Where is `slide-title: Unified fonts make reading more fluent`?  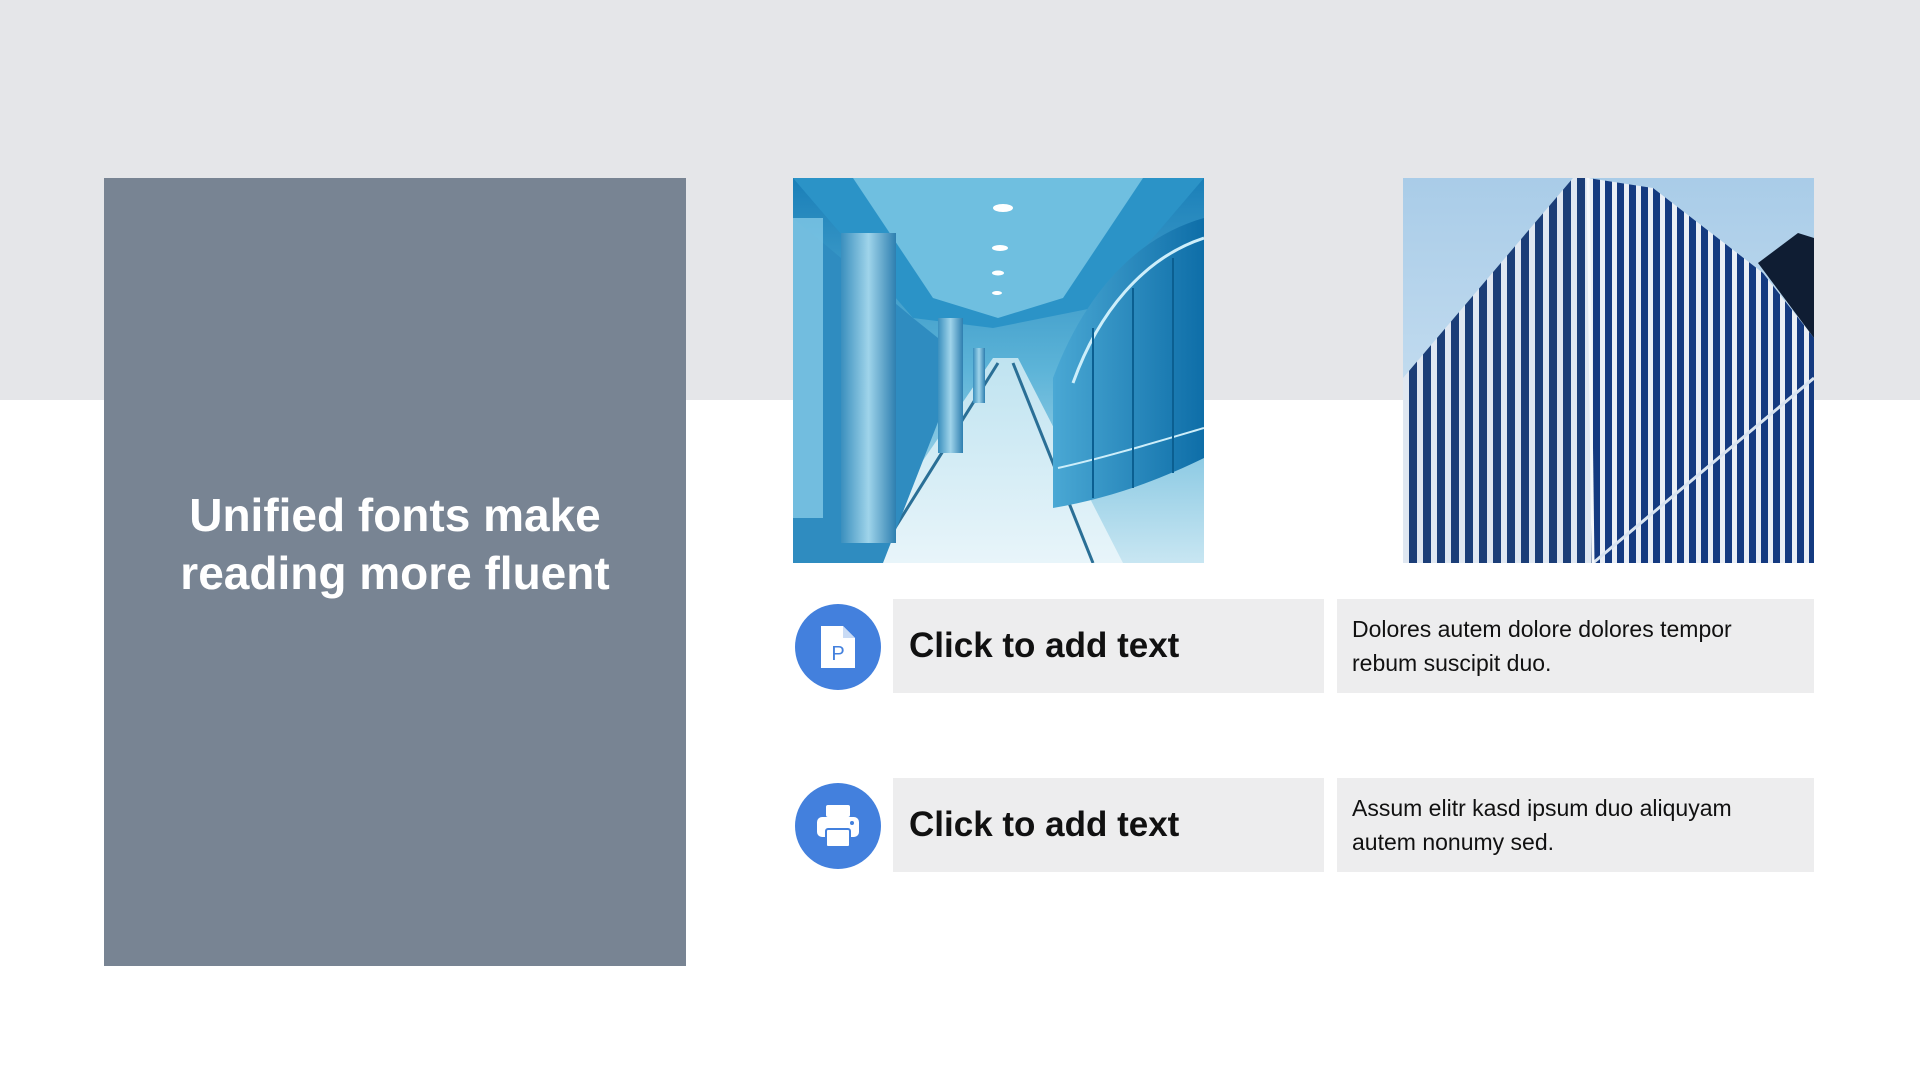 slide-title: Unified fonts make reading more fluent is located at coordinates (395, 544).